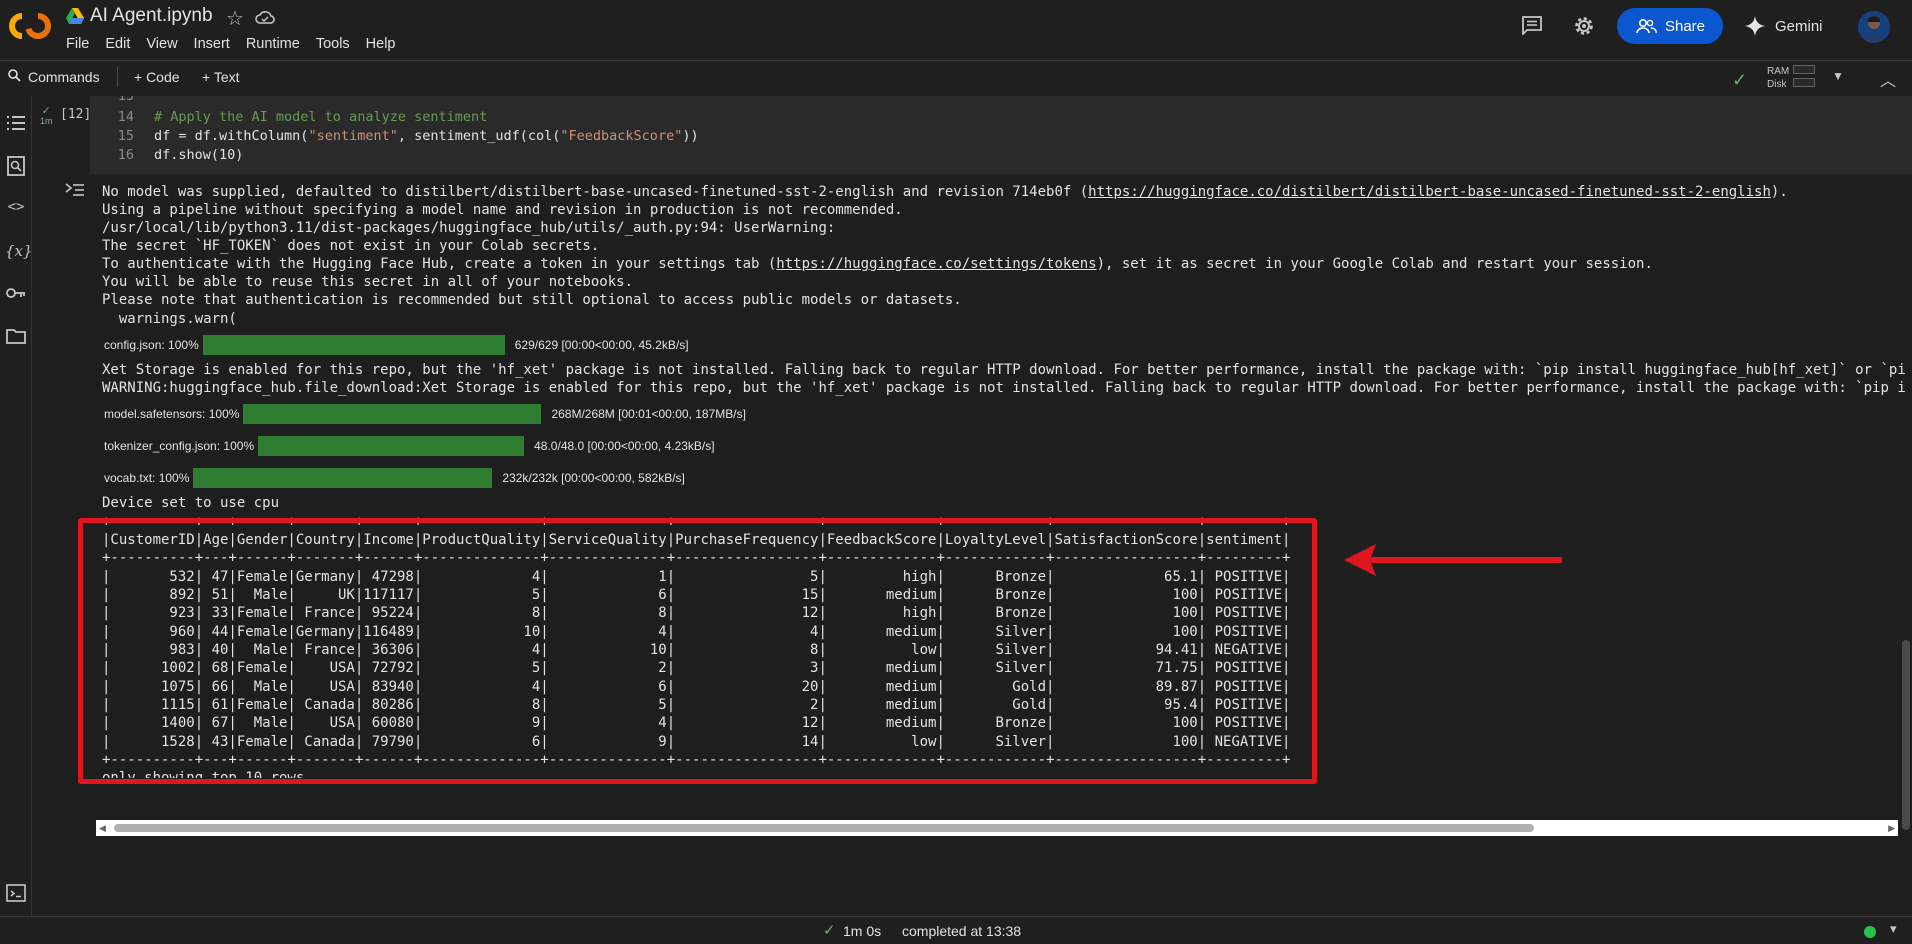 The width and height of the screenshot is (1912, 944). What do you see at coordinates (75, 16) in the screenshot?
I see `drive-icon` at bounding box center [75, 16].